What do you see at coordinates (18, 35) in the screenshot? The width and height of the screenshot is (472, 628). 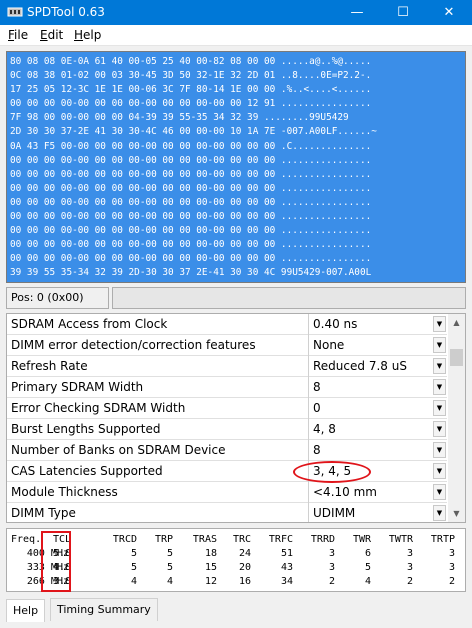 I see `menu-file: File` at bounding box center [18, 35].